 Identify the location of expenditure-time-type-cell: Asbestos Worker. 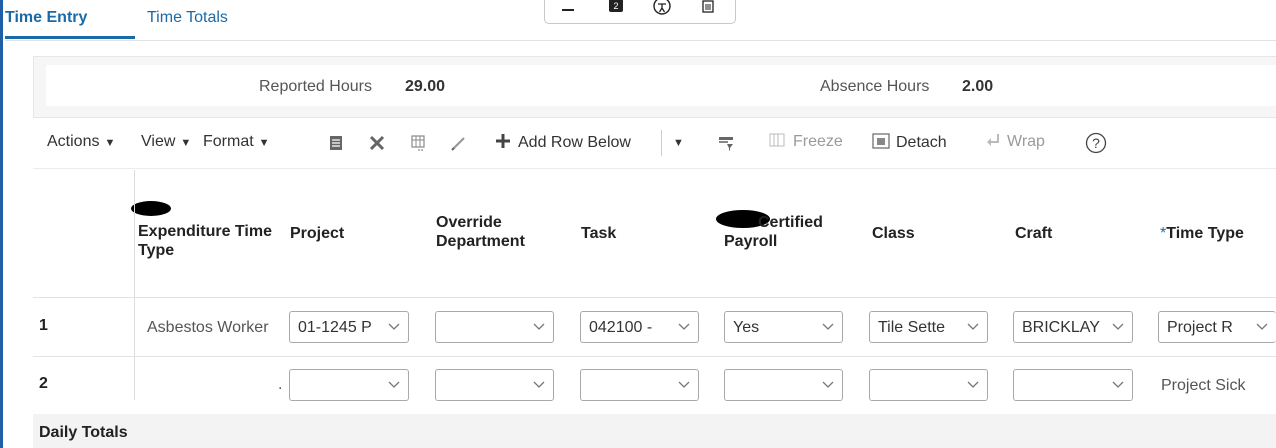
(215, 328).